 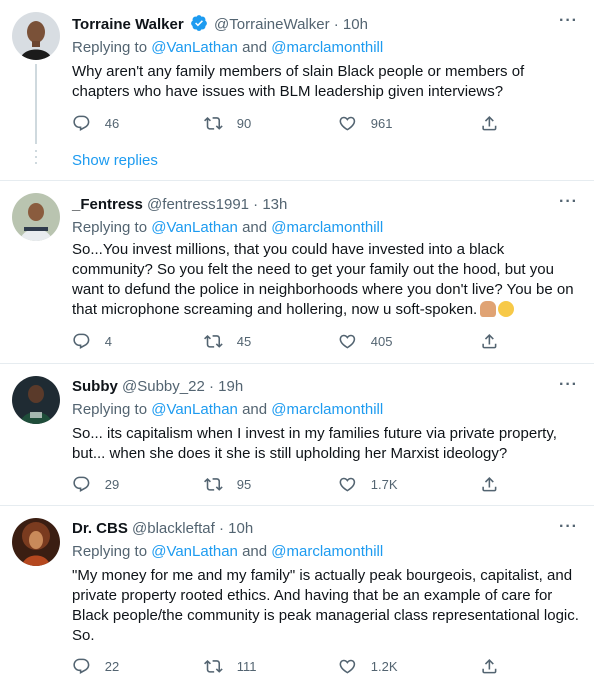 What do you see at coordinates (95, 123) in the screenshot?
I see `reply-button: 46` at bounding box center [95, 123].